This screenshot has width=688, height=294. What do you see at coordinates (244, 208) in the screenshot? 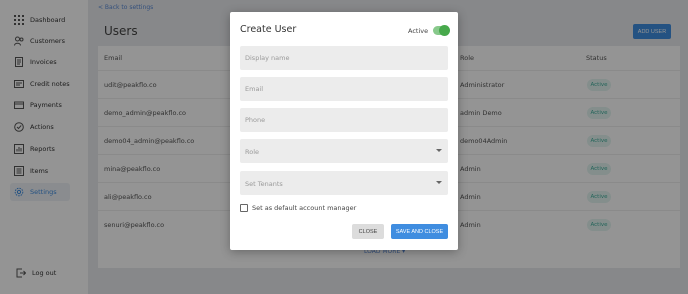
I see `default-manager-checkbox` at bounding box center [244, 208].